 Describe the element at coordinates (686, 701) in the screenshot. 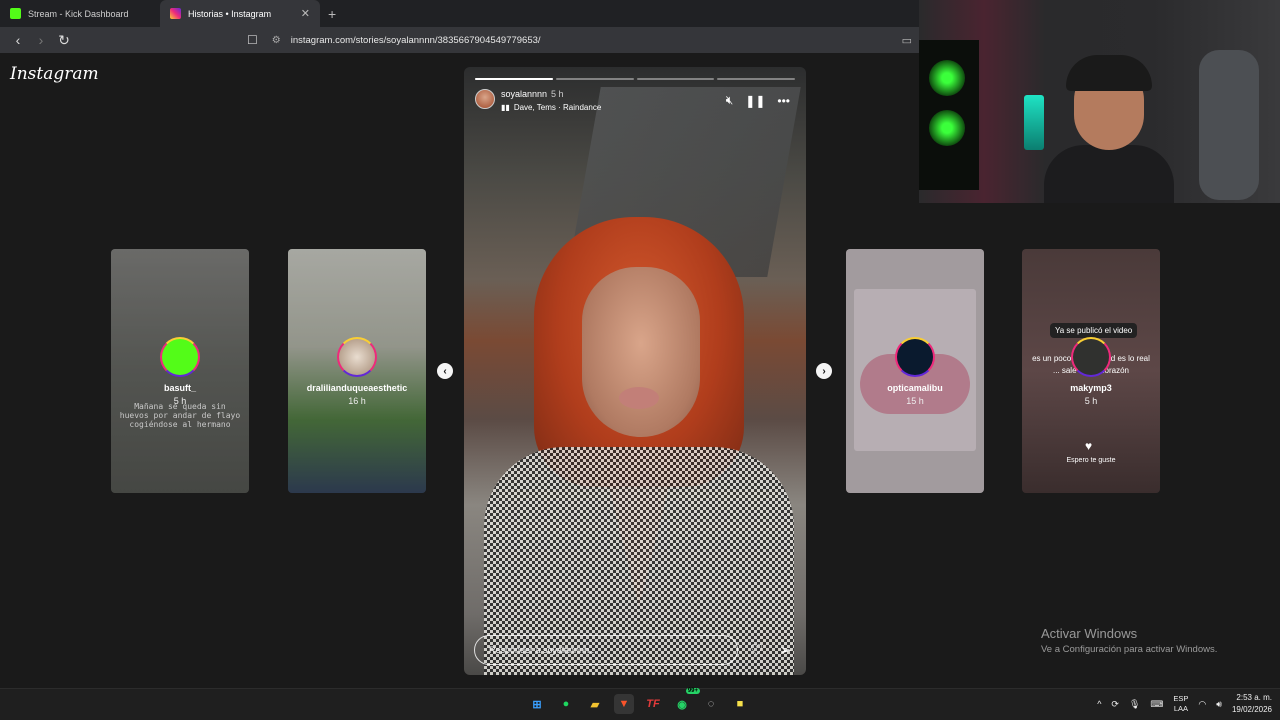

I see `whatsapp-icon: ◉ 99+` at that location.